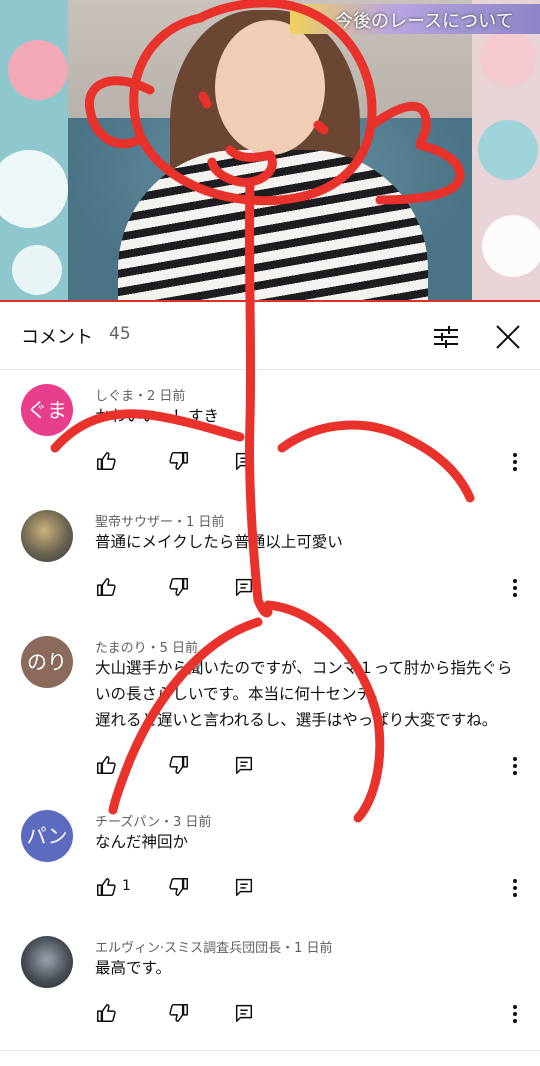 The image size is (540, 1066). I want to click on avatar-initials: パン, so click(47, 836).